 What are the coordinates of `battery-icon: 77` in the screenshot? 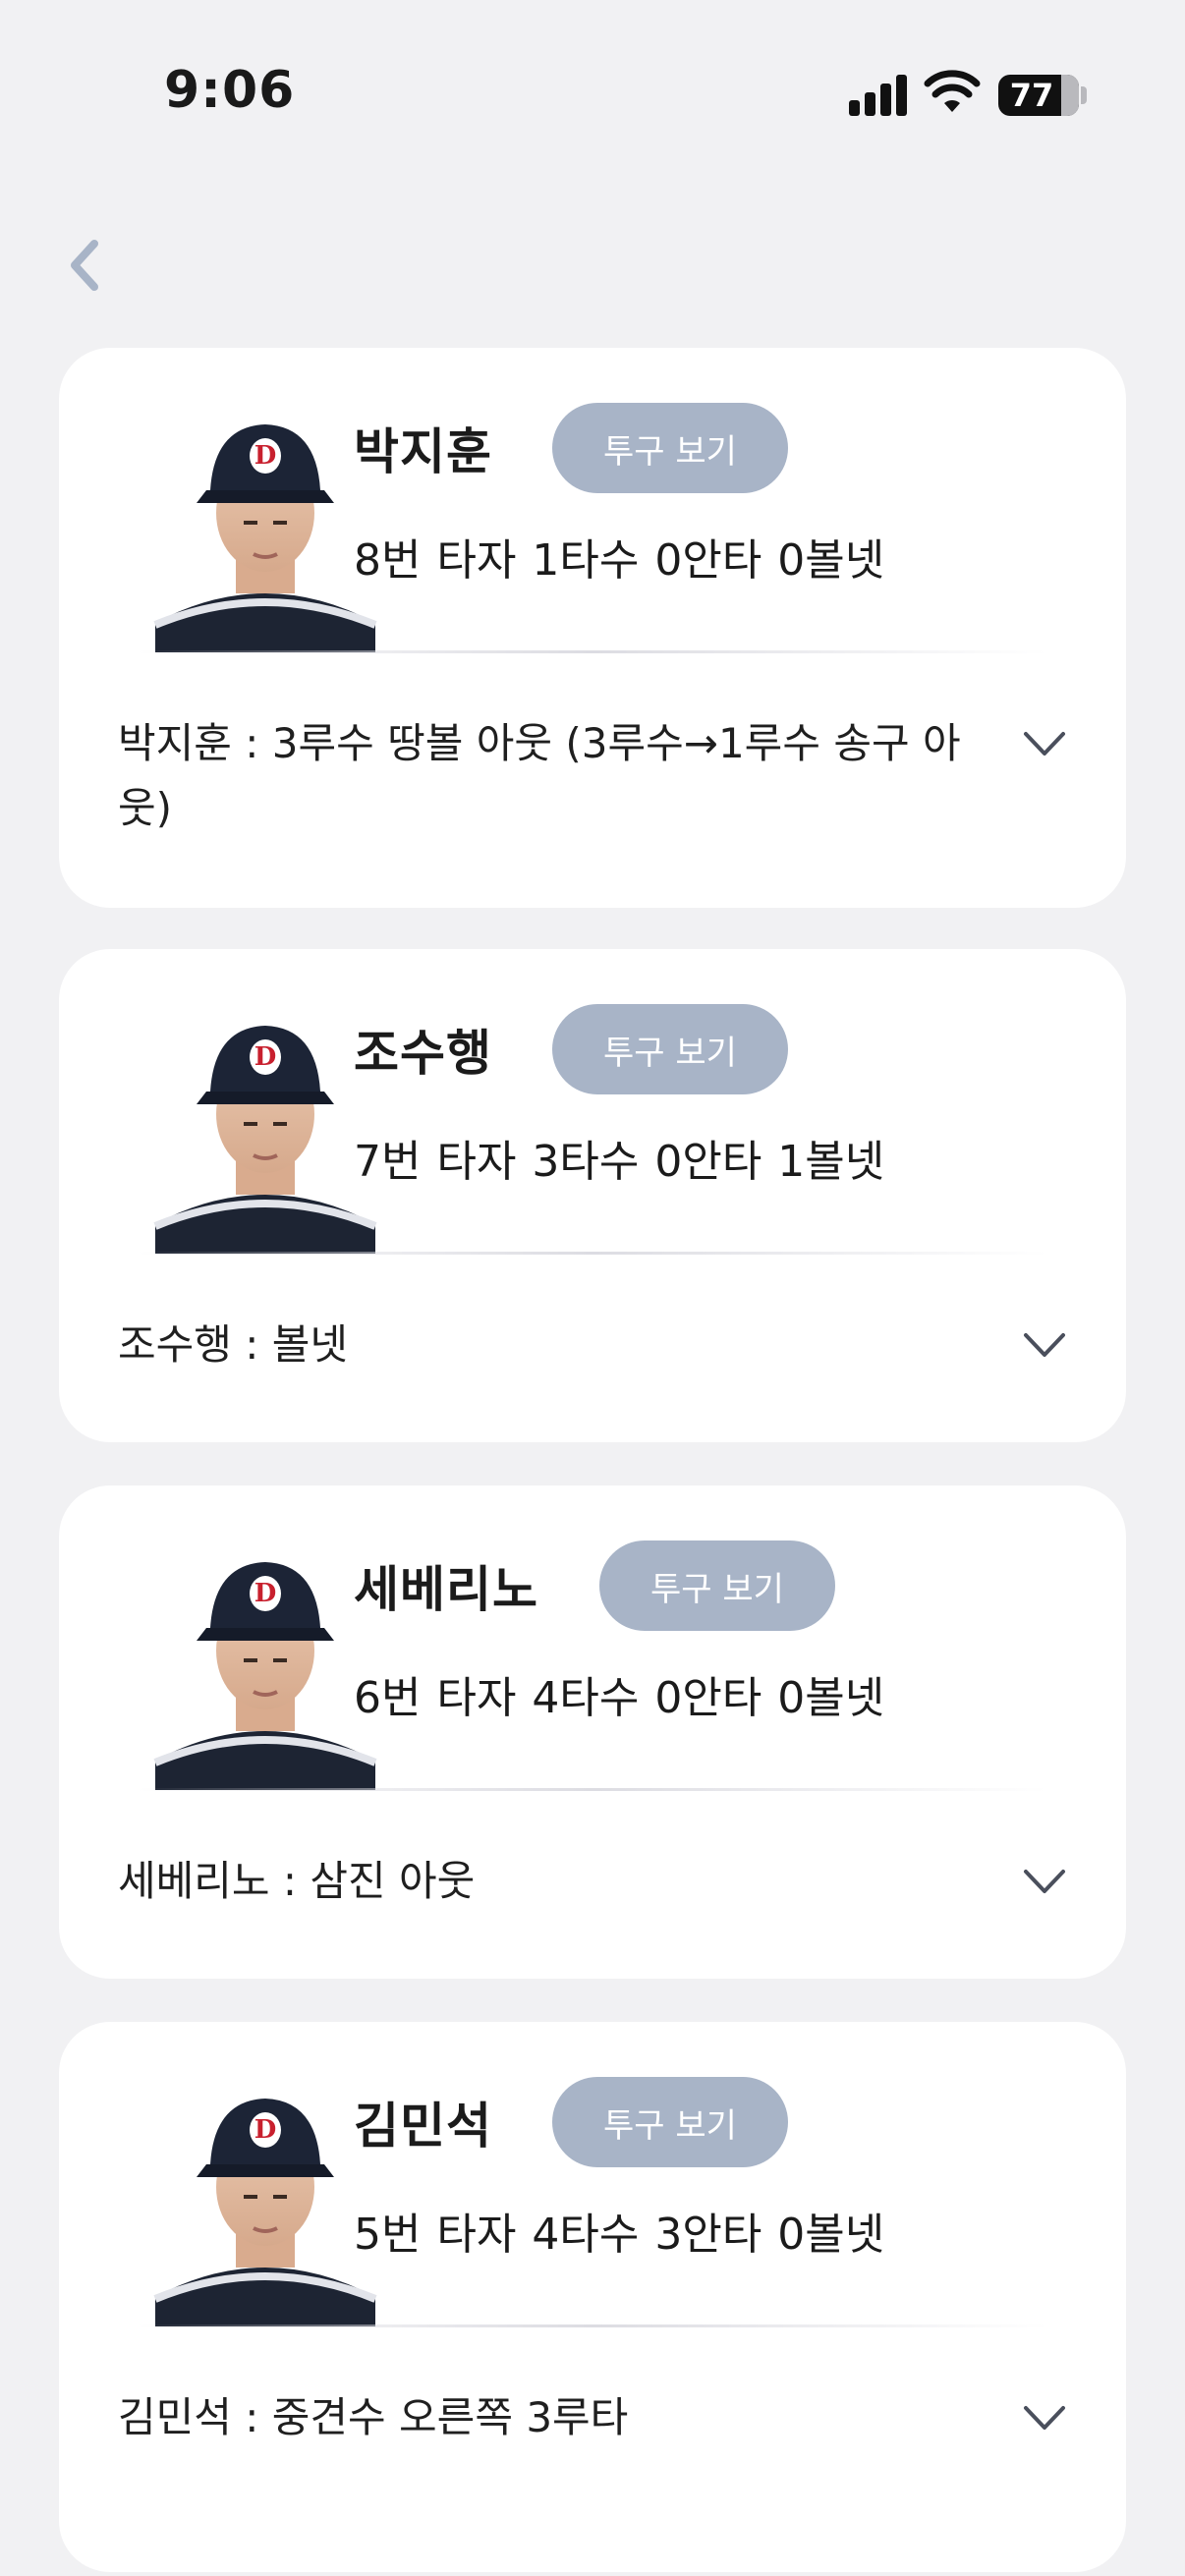 It's located at (1038, 95).